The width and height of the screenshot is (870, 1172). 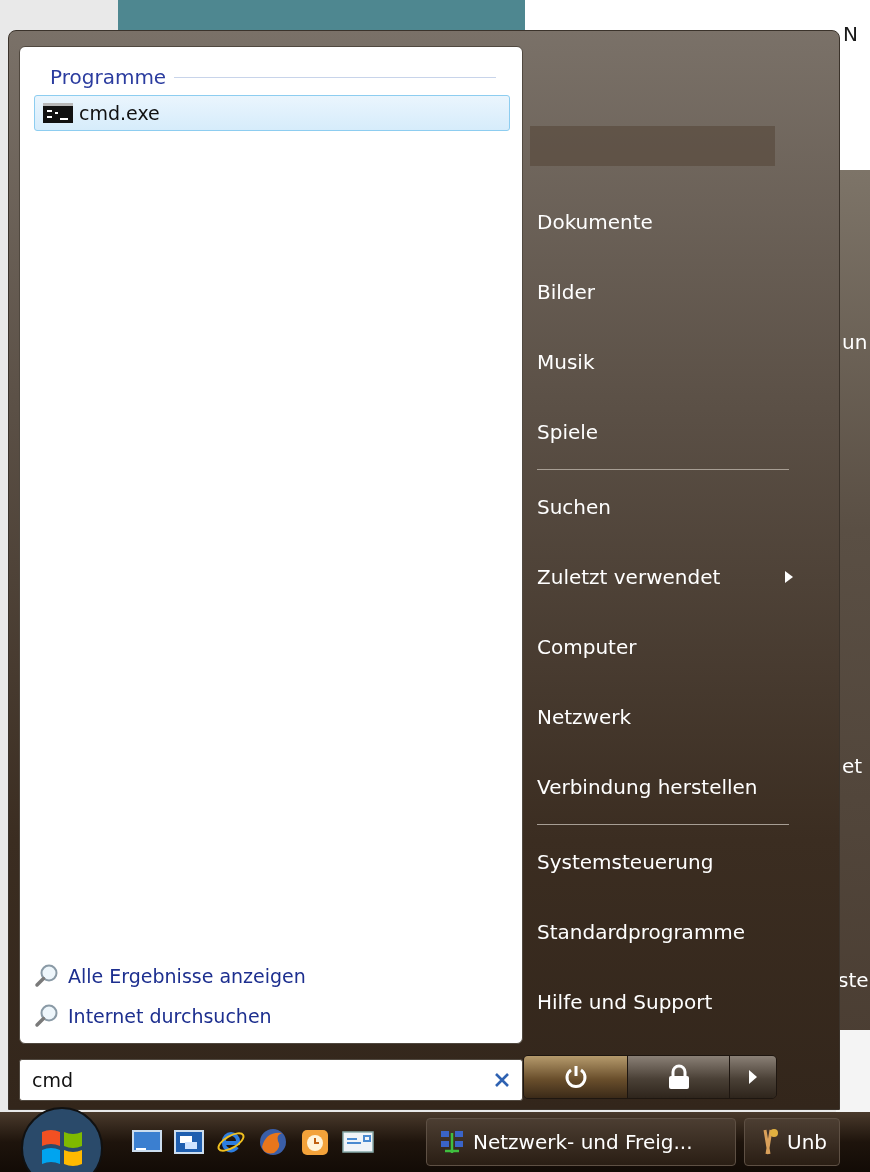 What do you see at coordinates (668, 787) in the screenshot?
I see `menu-item: Verbindung herstellen` at bounding box center [668, 787].